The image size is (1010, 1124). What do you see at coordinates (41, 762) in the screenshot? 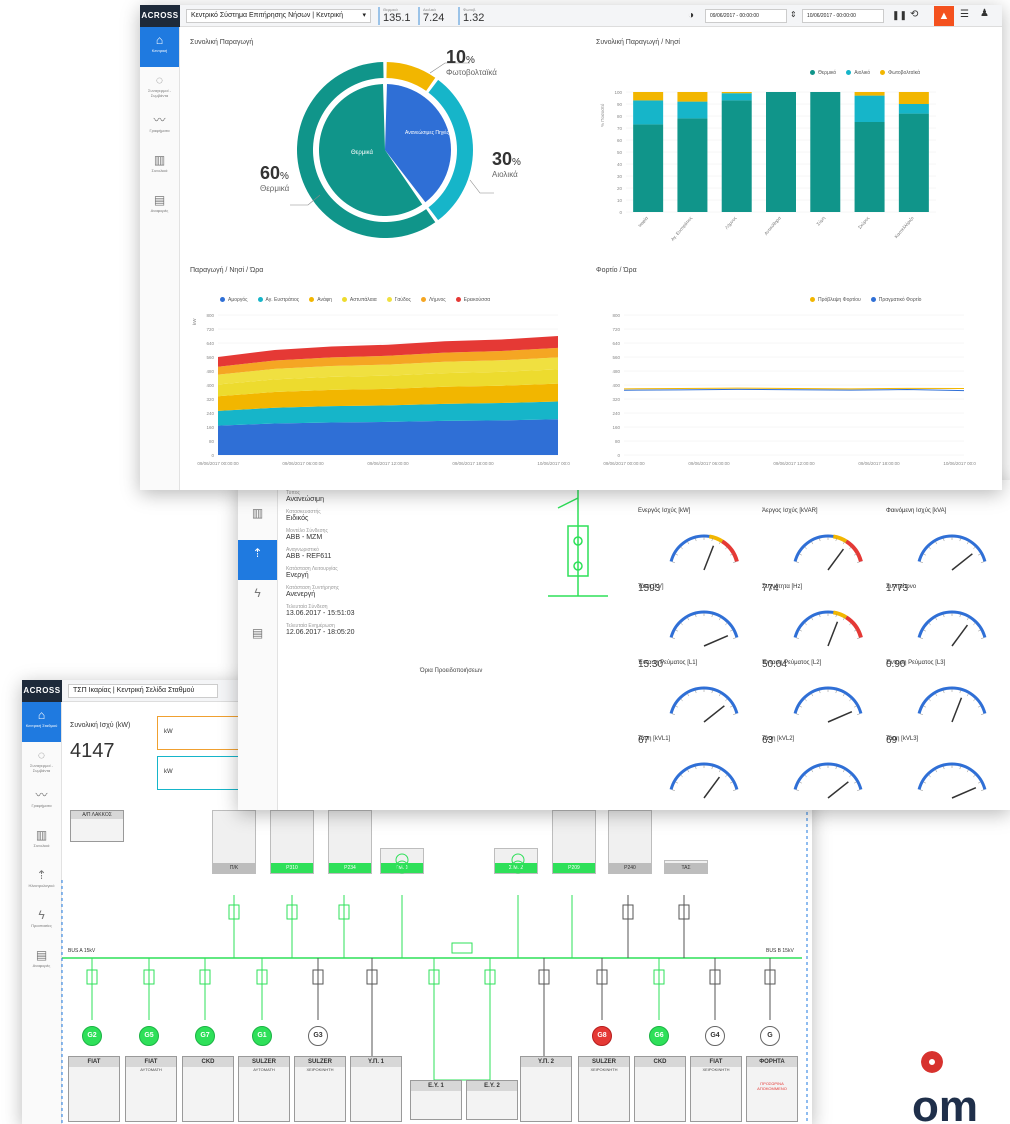
I see `scada-sidebar-item-alarms: ◌ Συναγερμοί - Συμβάντα` at bounding box center [41, 762].